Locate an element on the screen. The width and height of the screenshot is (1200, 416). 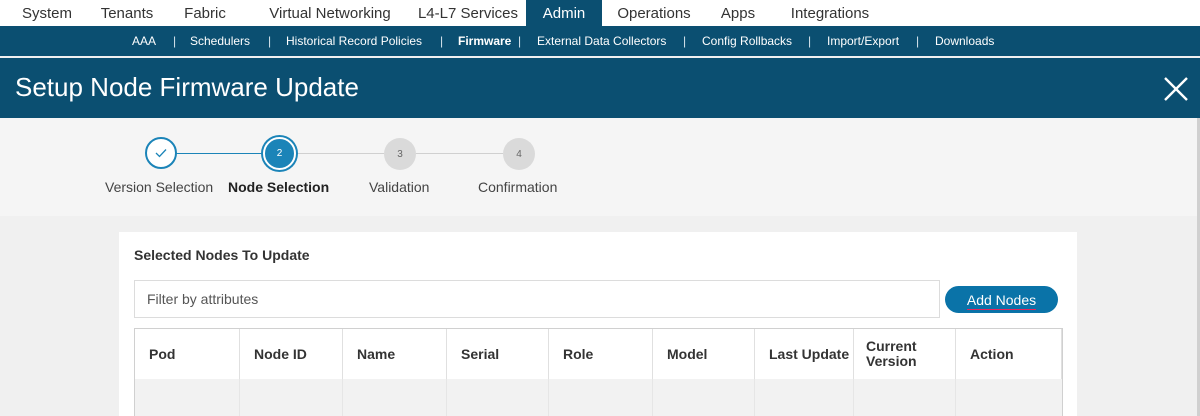
check-icon is located at coordinates (161, 153).